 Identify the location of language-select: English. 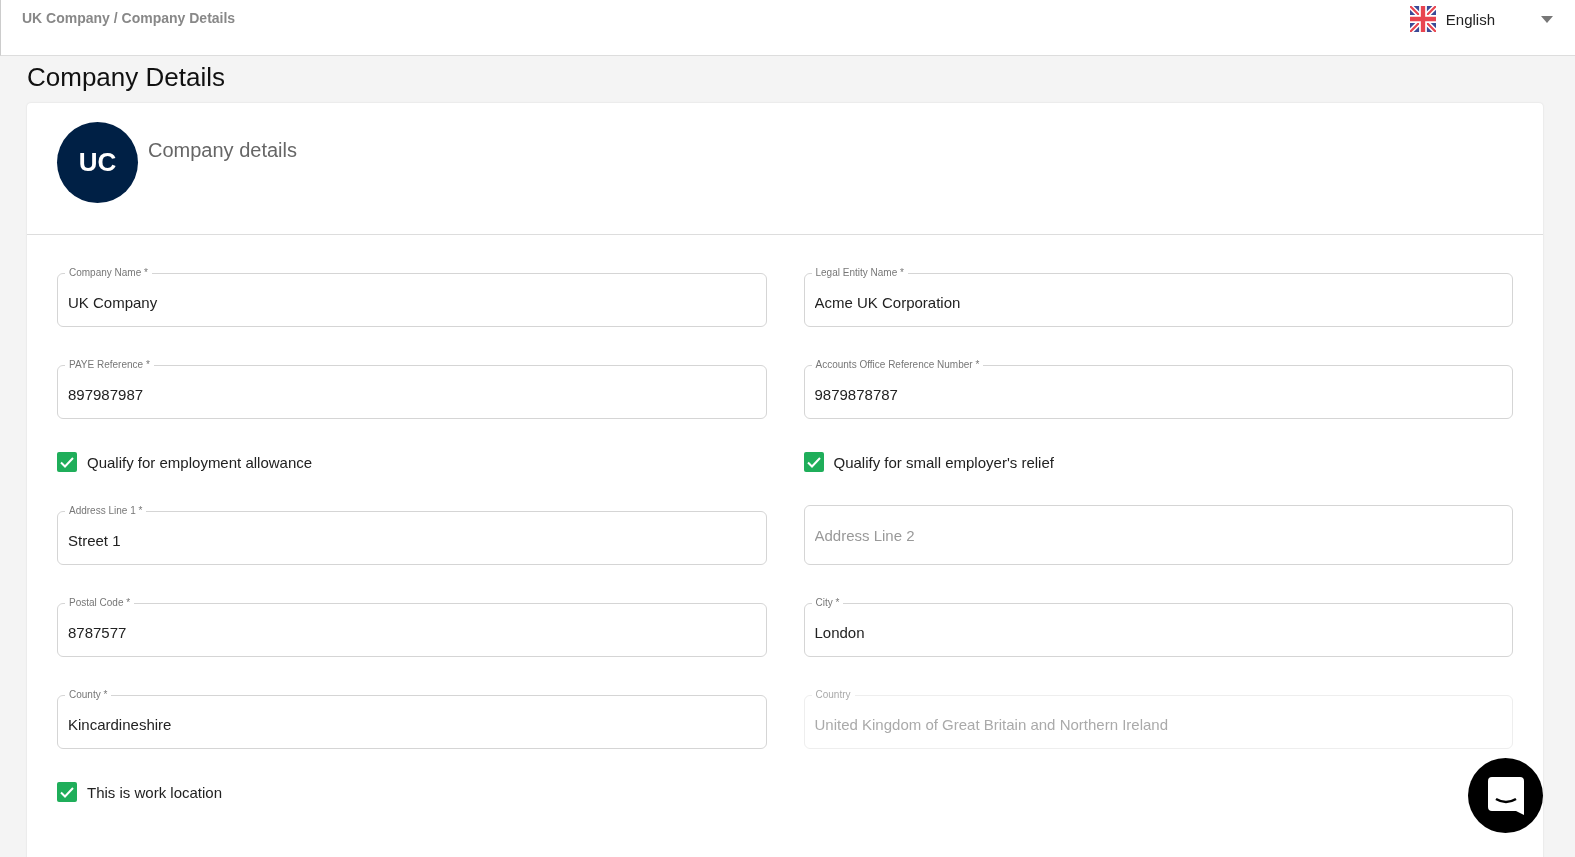
(1481, 19).